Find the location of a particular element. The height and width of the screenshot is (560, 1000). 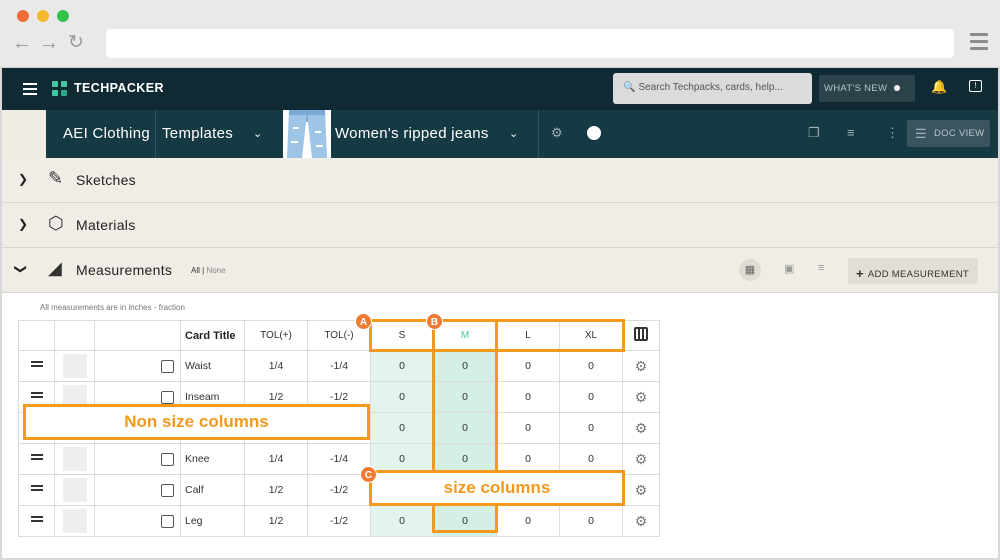

add-measurement-button: + ADD MEASUREMENT is located at coordinates (913, 271).